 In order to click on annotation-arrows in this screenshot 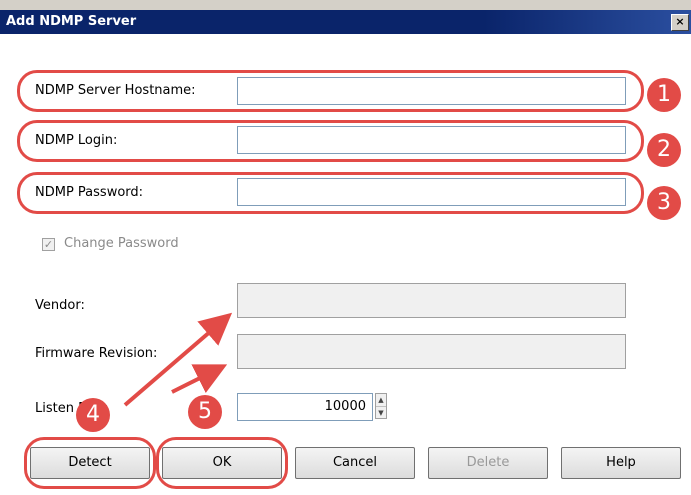, I will do `click(178, 359)`.